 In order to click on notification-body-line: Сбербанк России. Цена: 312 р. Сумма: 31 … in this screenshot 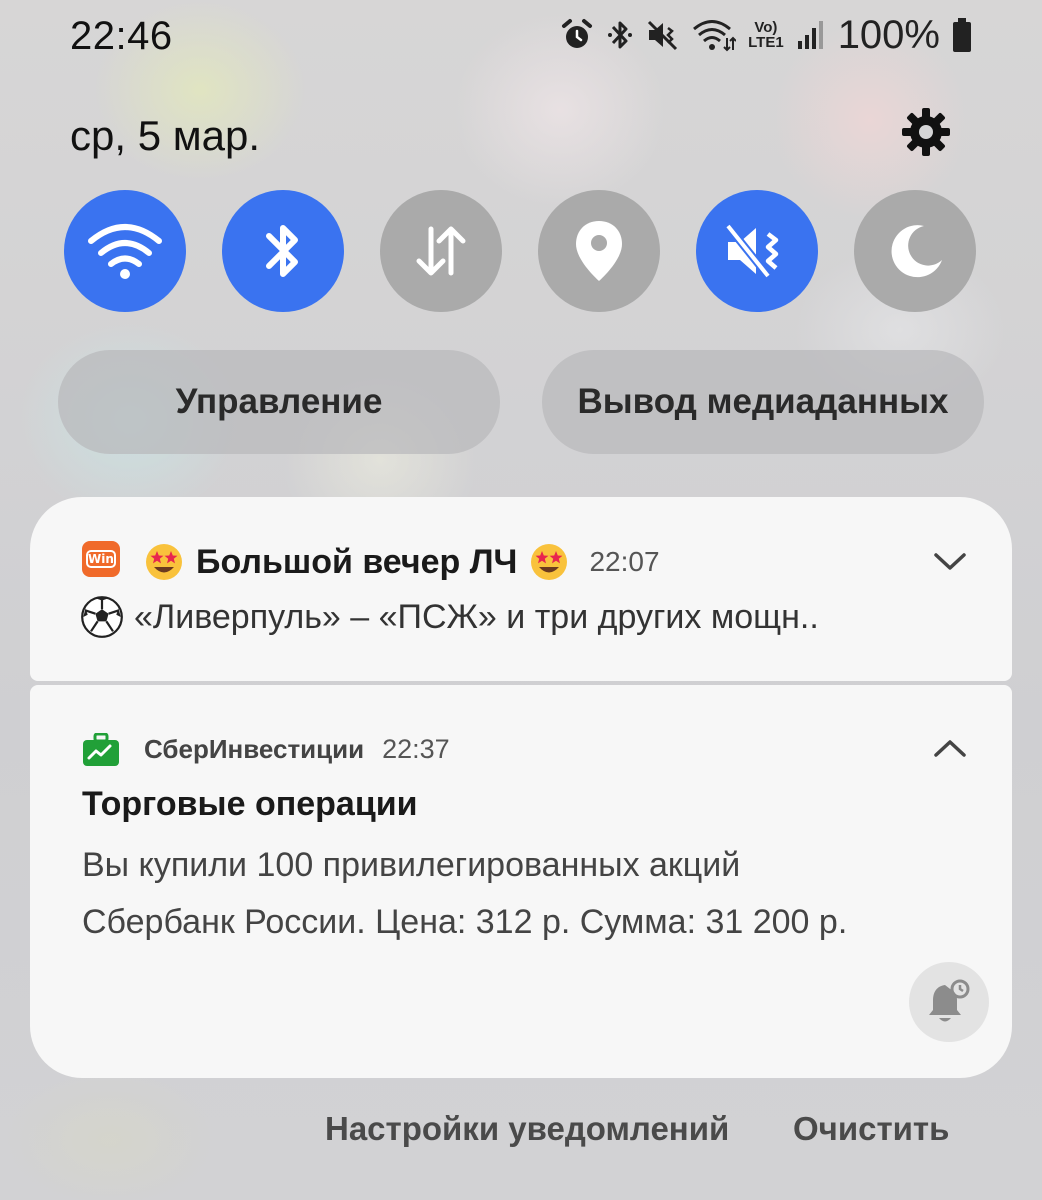, I will do `click(465, 922)`.